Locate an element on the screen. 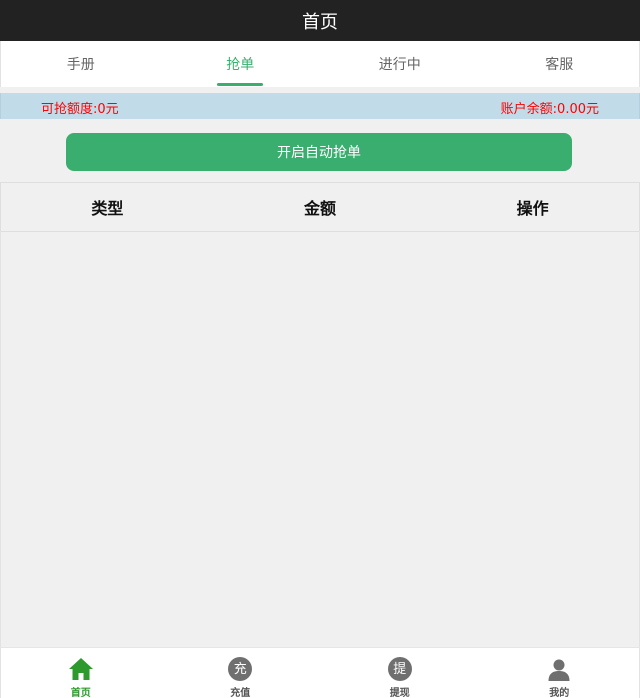 The width and height of the screenshot is (640, 698). tab-customer-service: 客服 is located at coordinates (560, 64).